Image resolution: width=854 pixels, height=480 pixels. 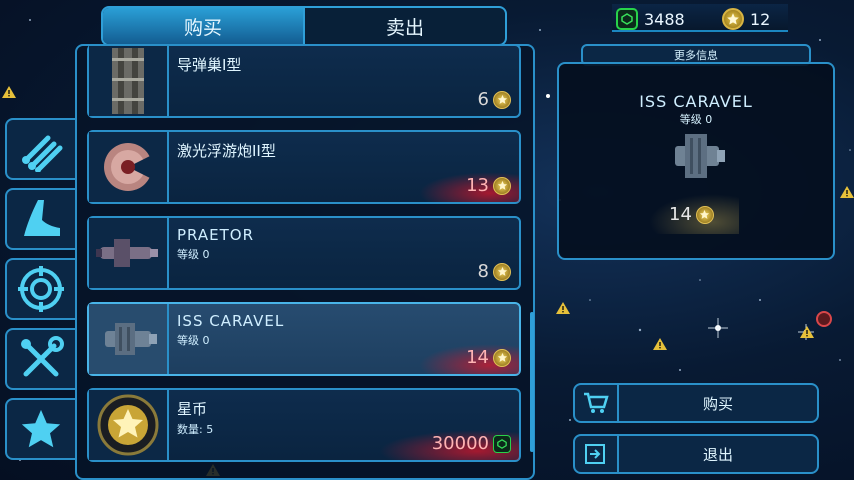 What do you see at coordinates (760, 19) in the screenshot?
I see `star-count: 12` at bounding box center [760, 19].